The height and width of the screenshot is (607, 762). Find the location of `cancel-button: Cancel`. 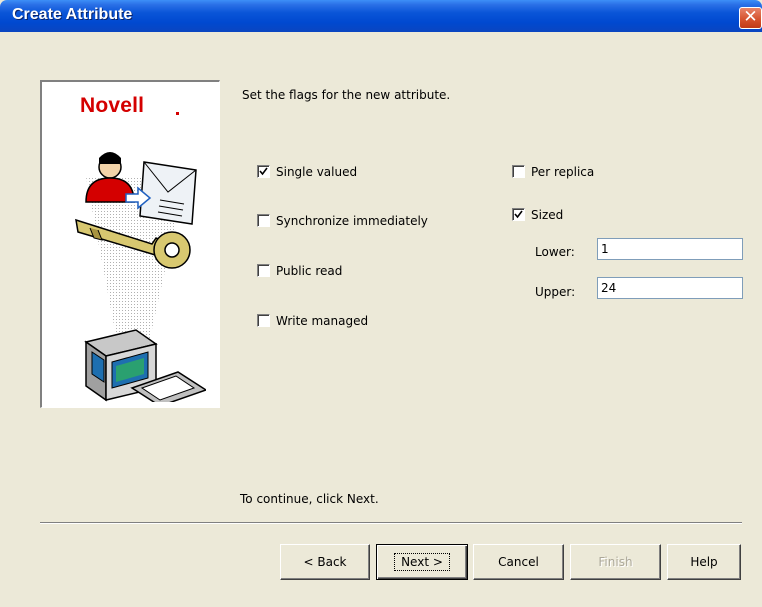

cancel-button: Cancel is located at coordinates (518, 562).